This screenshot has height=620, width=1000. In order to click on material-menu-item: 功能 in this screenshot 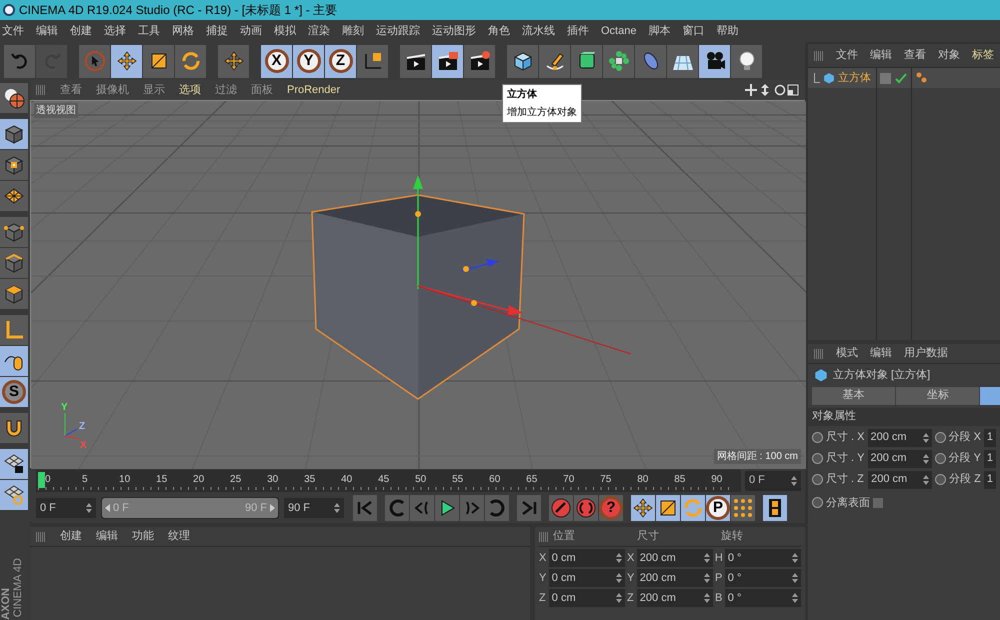, I will do `click(143, 536)`.